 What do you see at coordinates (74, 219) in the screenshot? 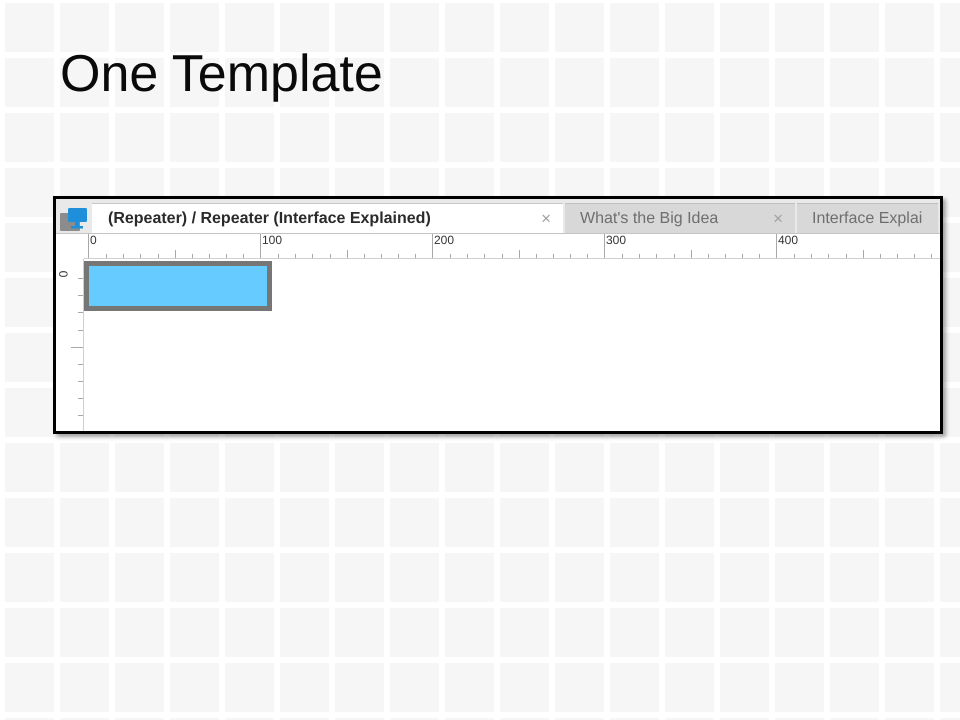
I see `monitor-icon` at bounding box center [74, 219].